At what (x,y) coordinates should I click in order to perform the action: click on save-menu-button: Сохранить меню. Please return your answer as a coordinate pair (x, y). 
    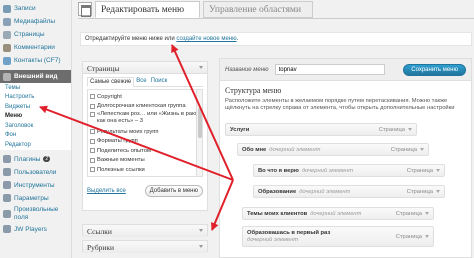
    Looking at the image, I should click on (434, 69).